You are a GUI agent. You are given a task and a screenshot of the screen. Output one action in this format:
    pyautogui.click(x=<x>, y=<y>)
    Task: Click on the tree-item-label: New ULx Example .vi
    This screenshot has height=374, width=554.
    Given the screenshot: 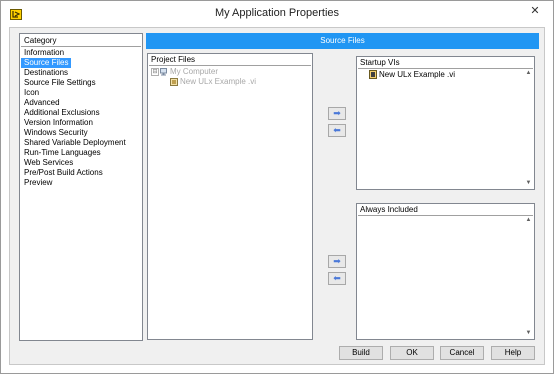 What is the action you would take?
    pyautogui.click(x=218, y=81)
    